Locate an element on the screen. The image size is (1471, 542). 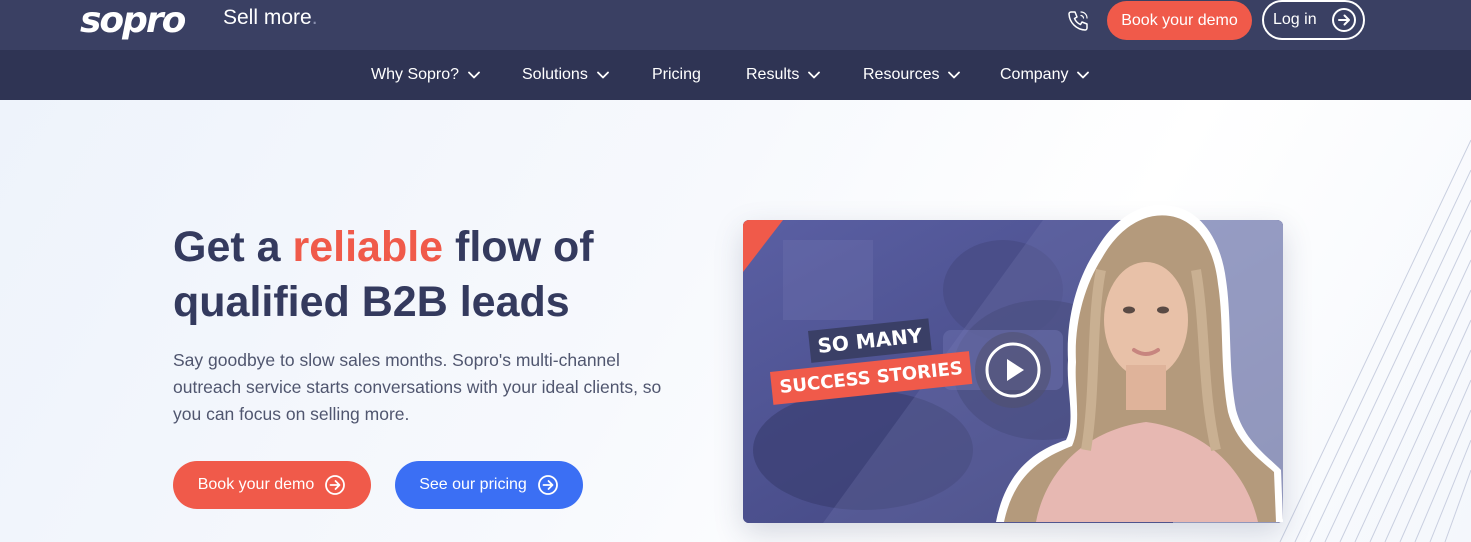
nav-item-resources: Resources is located at coordinates (912, 75).